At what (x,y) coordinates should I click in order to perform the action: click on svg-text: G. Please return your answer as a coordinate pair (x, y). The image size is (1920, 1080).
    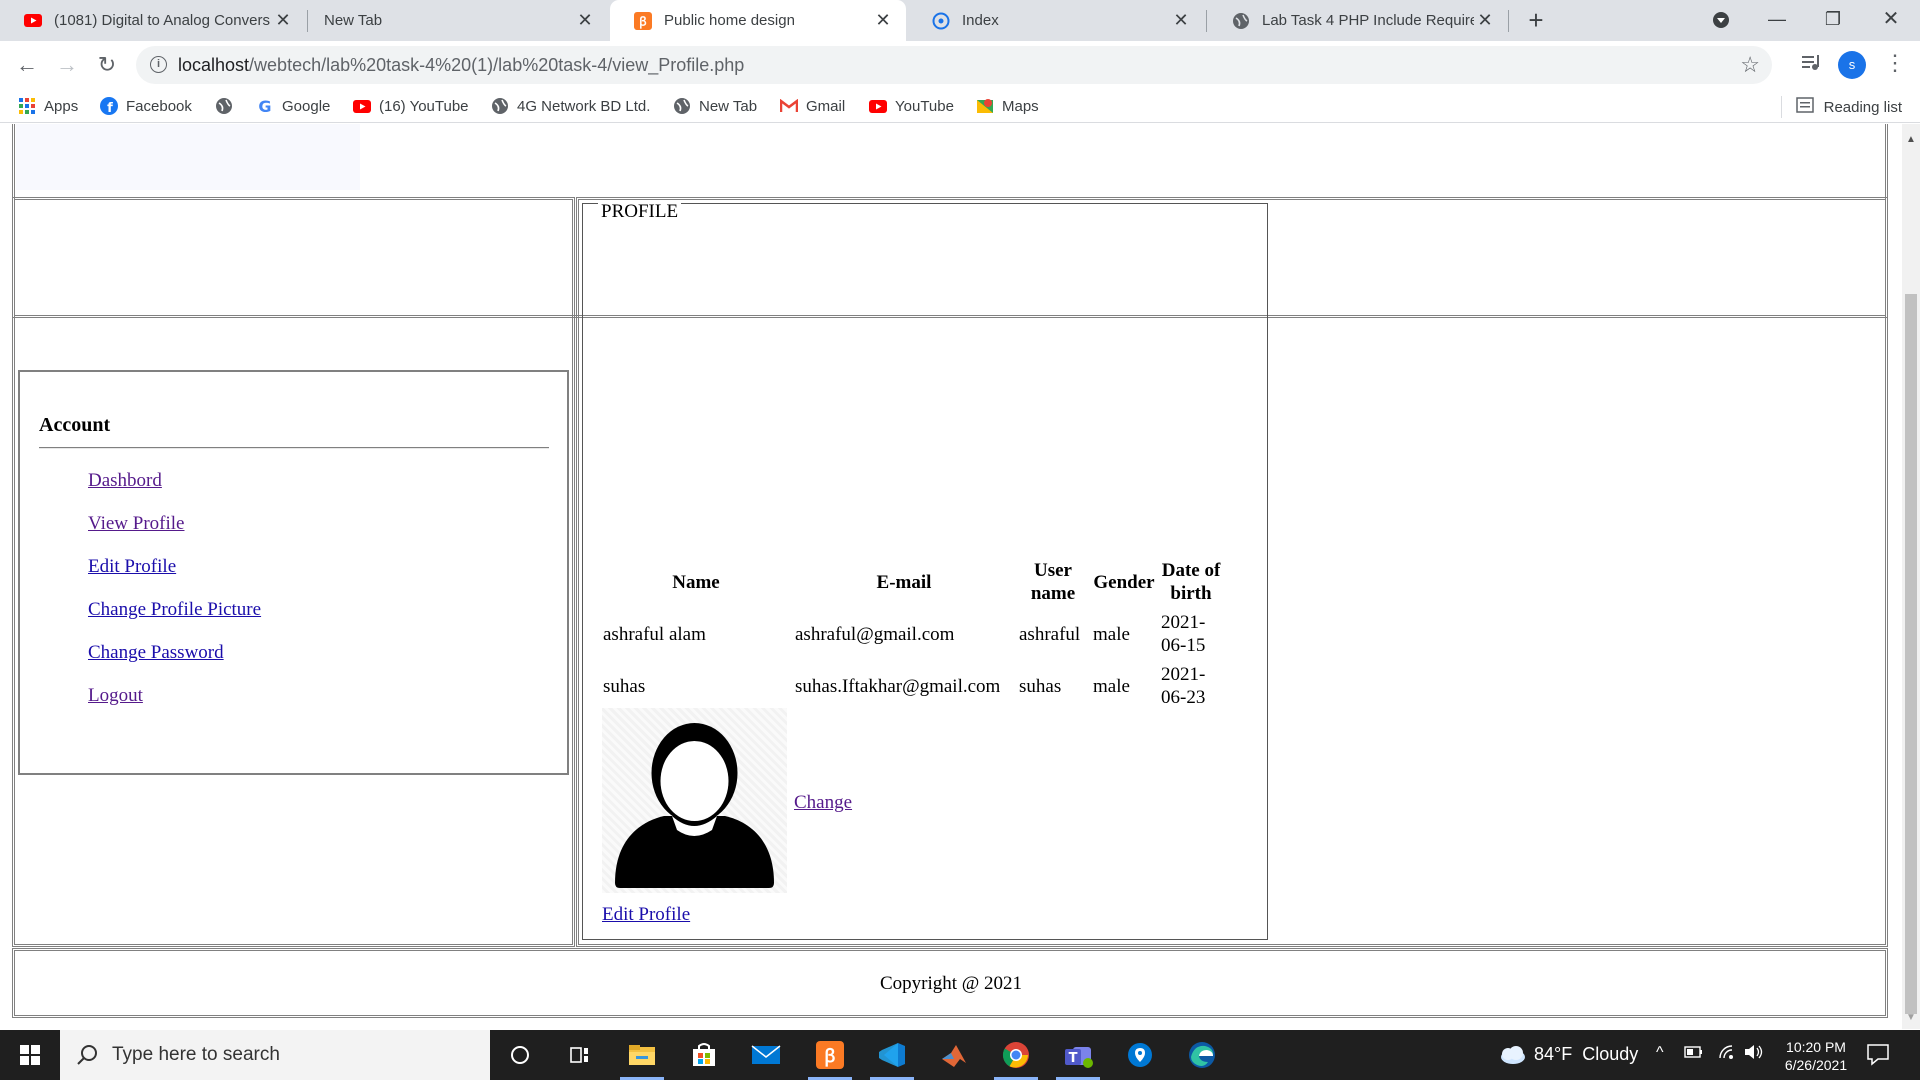
    Looking at the image, I should click on (264, 106).